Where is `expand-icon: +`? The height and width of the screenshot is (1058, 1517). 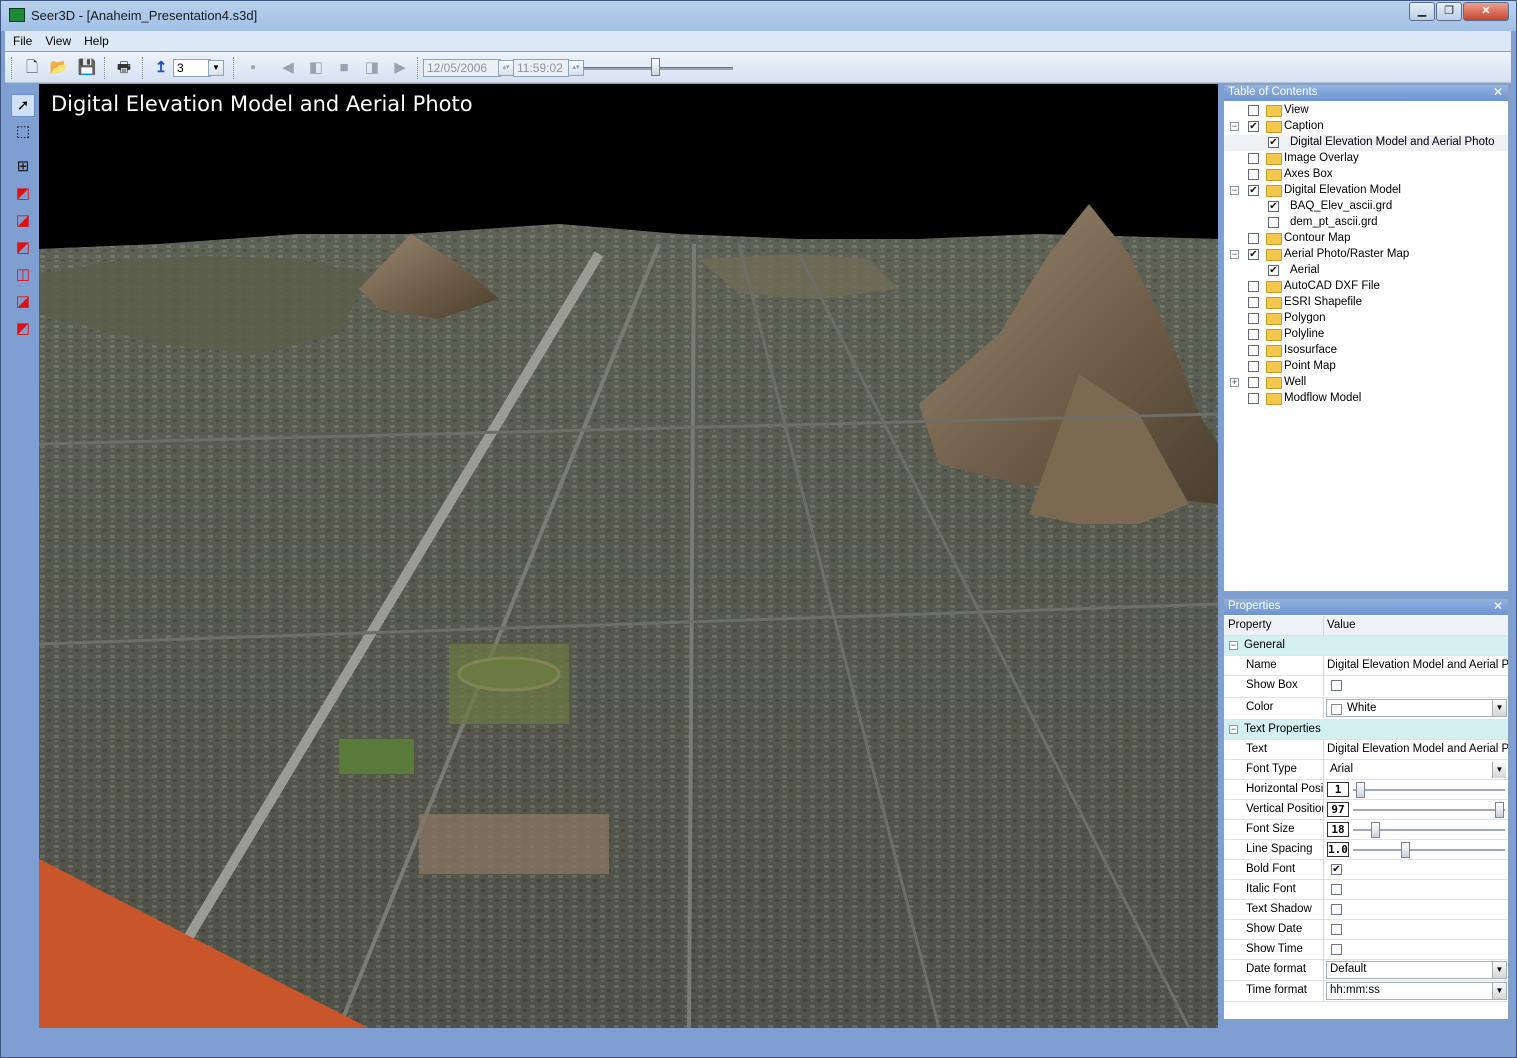
expand-icon: + is located at coordinates (1234, 382).